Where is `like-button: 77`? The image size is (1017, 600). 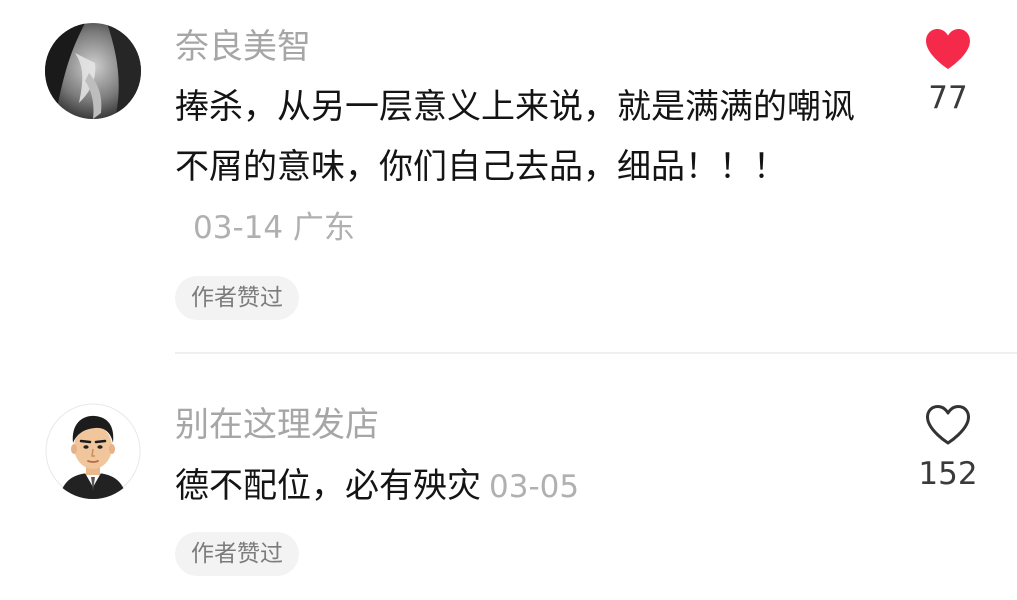
like-button: 77 is located at coordinates (948, 73).